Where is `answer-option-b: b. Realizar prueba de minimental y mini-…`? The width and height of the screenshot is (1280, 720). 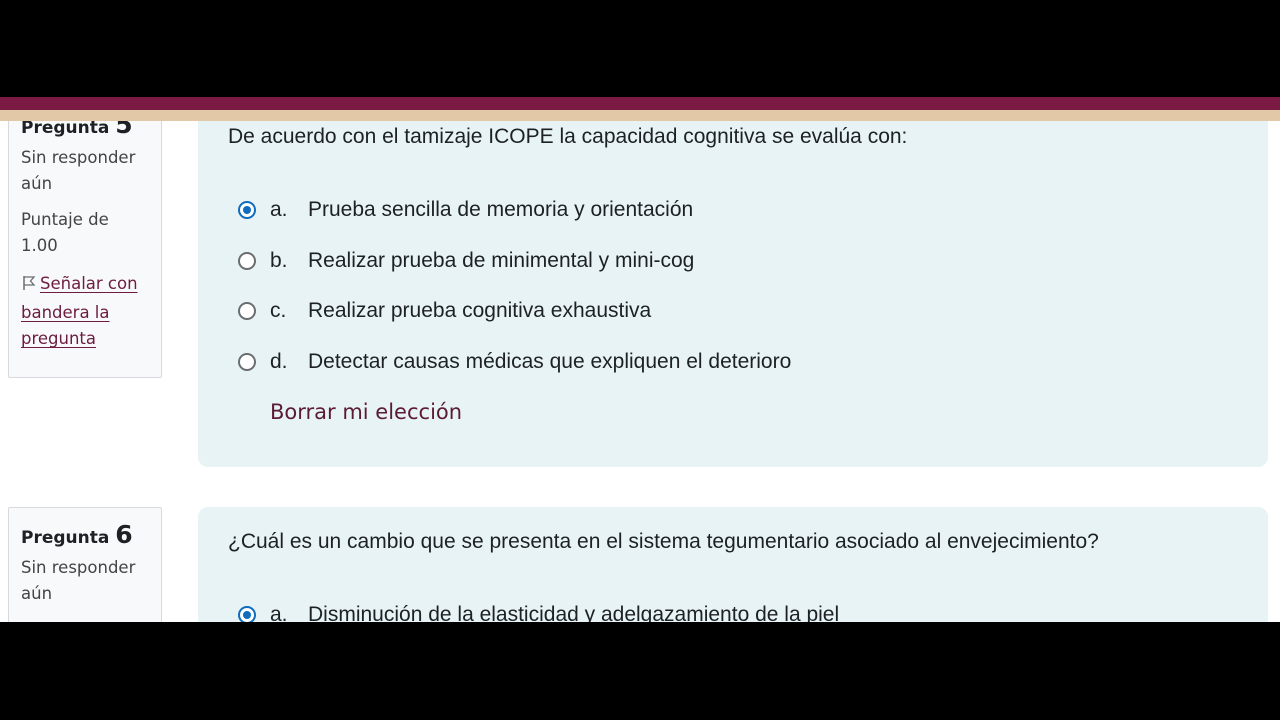
answer-option-b: b. Realizar prueba de minimental y mini-… is located at coordinates (466, 261).